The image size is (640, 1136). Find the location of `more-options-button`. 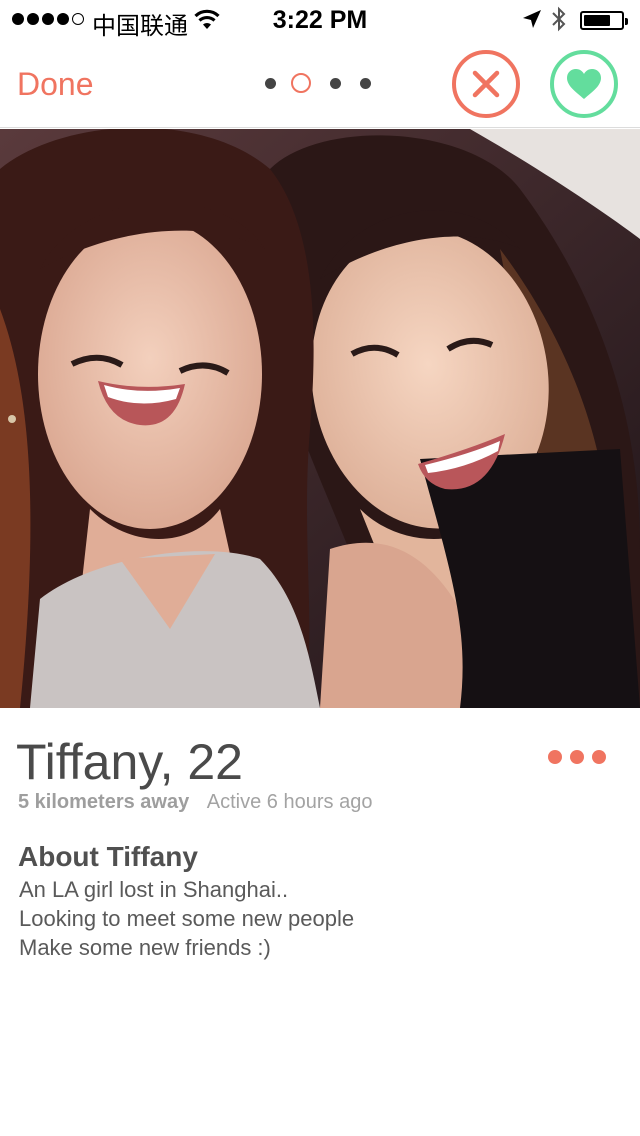

more-options-button is located at coordinates (577, 757).